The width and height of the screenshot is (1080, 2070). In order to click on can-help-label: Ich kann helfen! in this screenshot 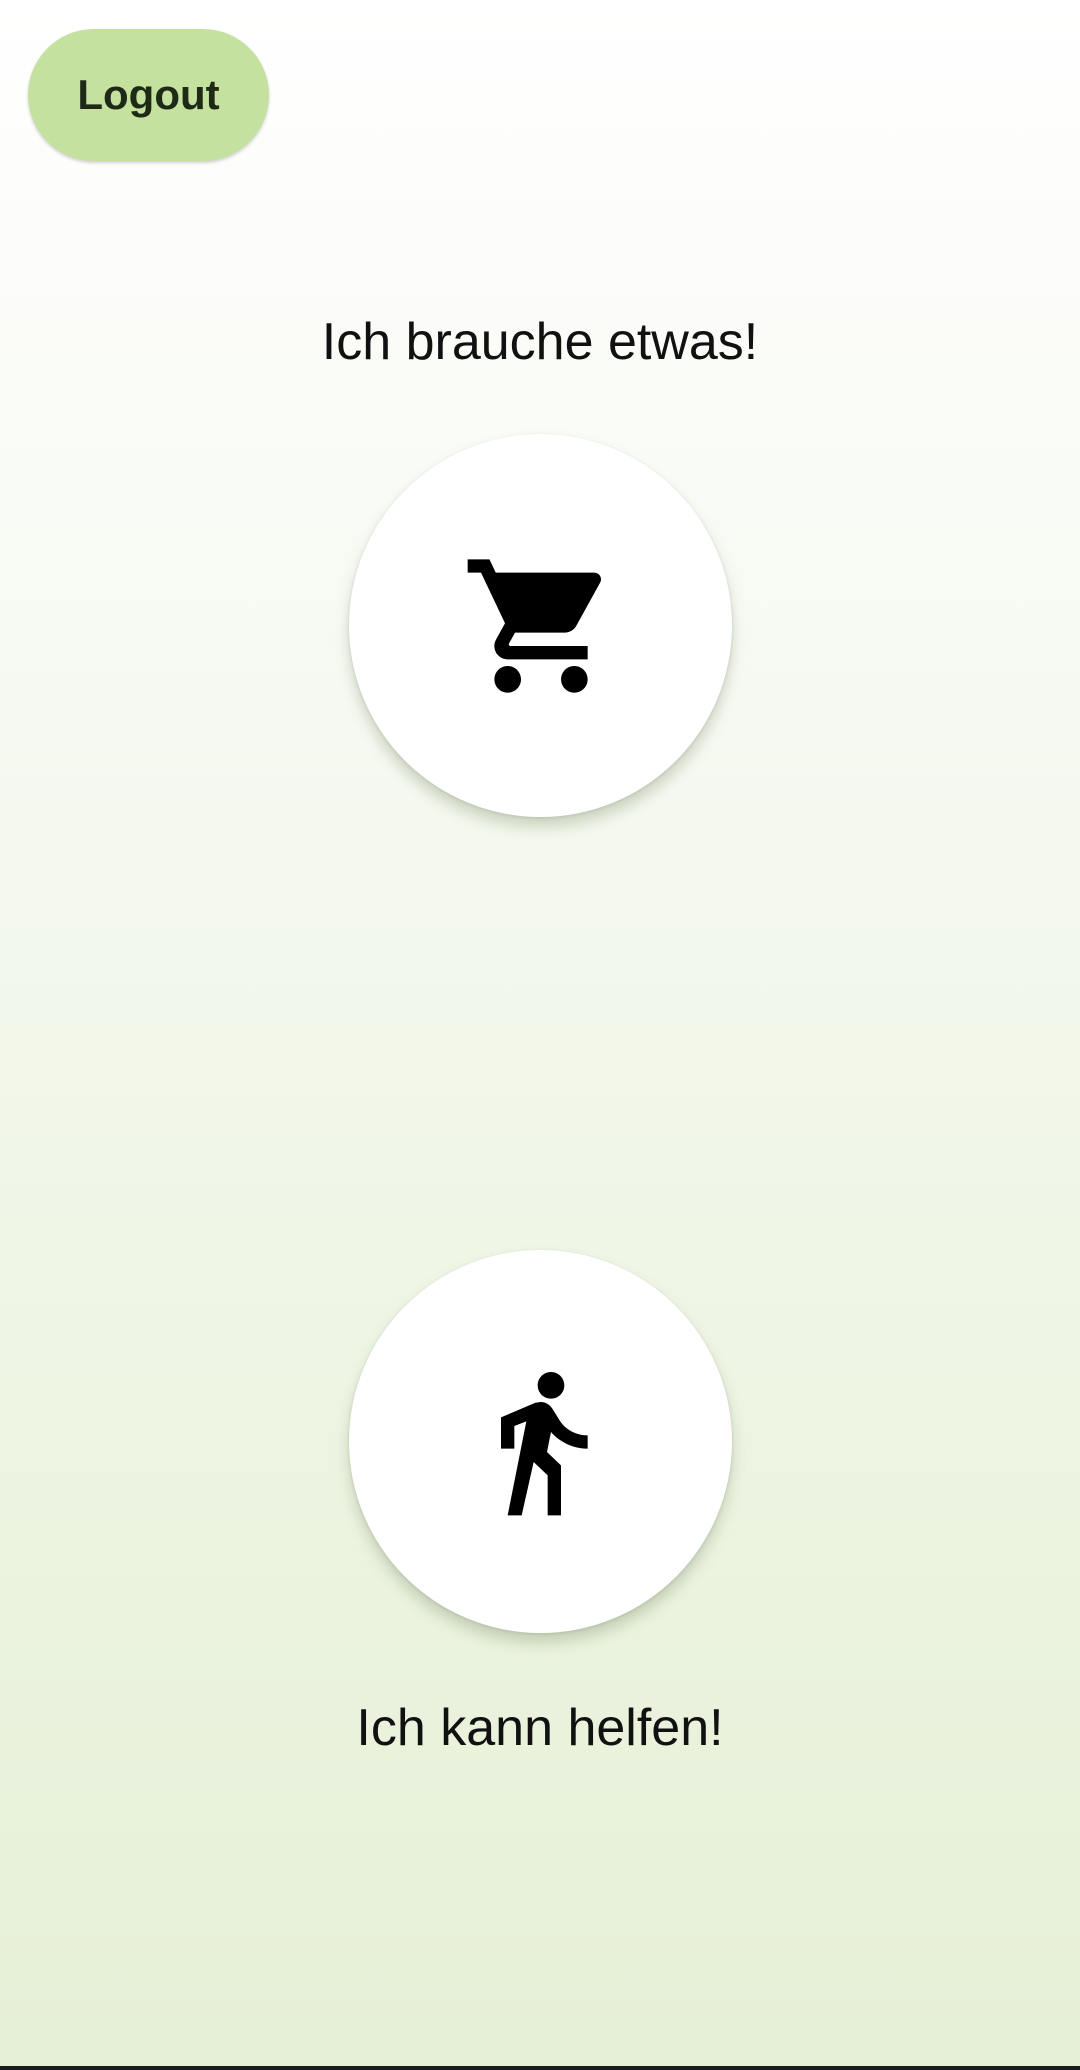, I will do `click(540, 1728)`.